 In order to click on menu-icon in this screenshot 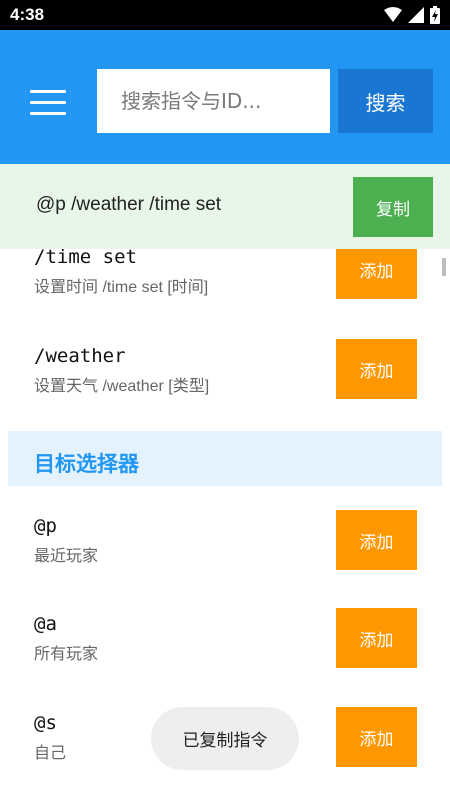, I will do `click(48, 103)`.